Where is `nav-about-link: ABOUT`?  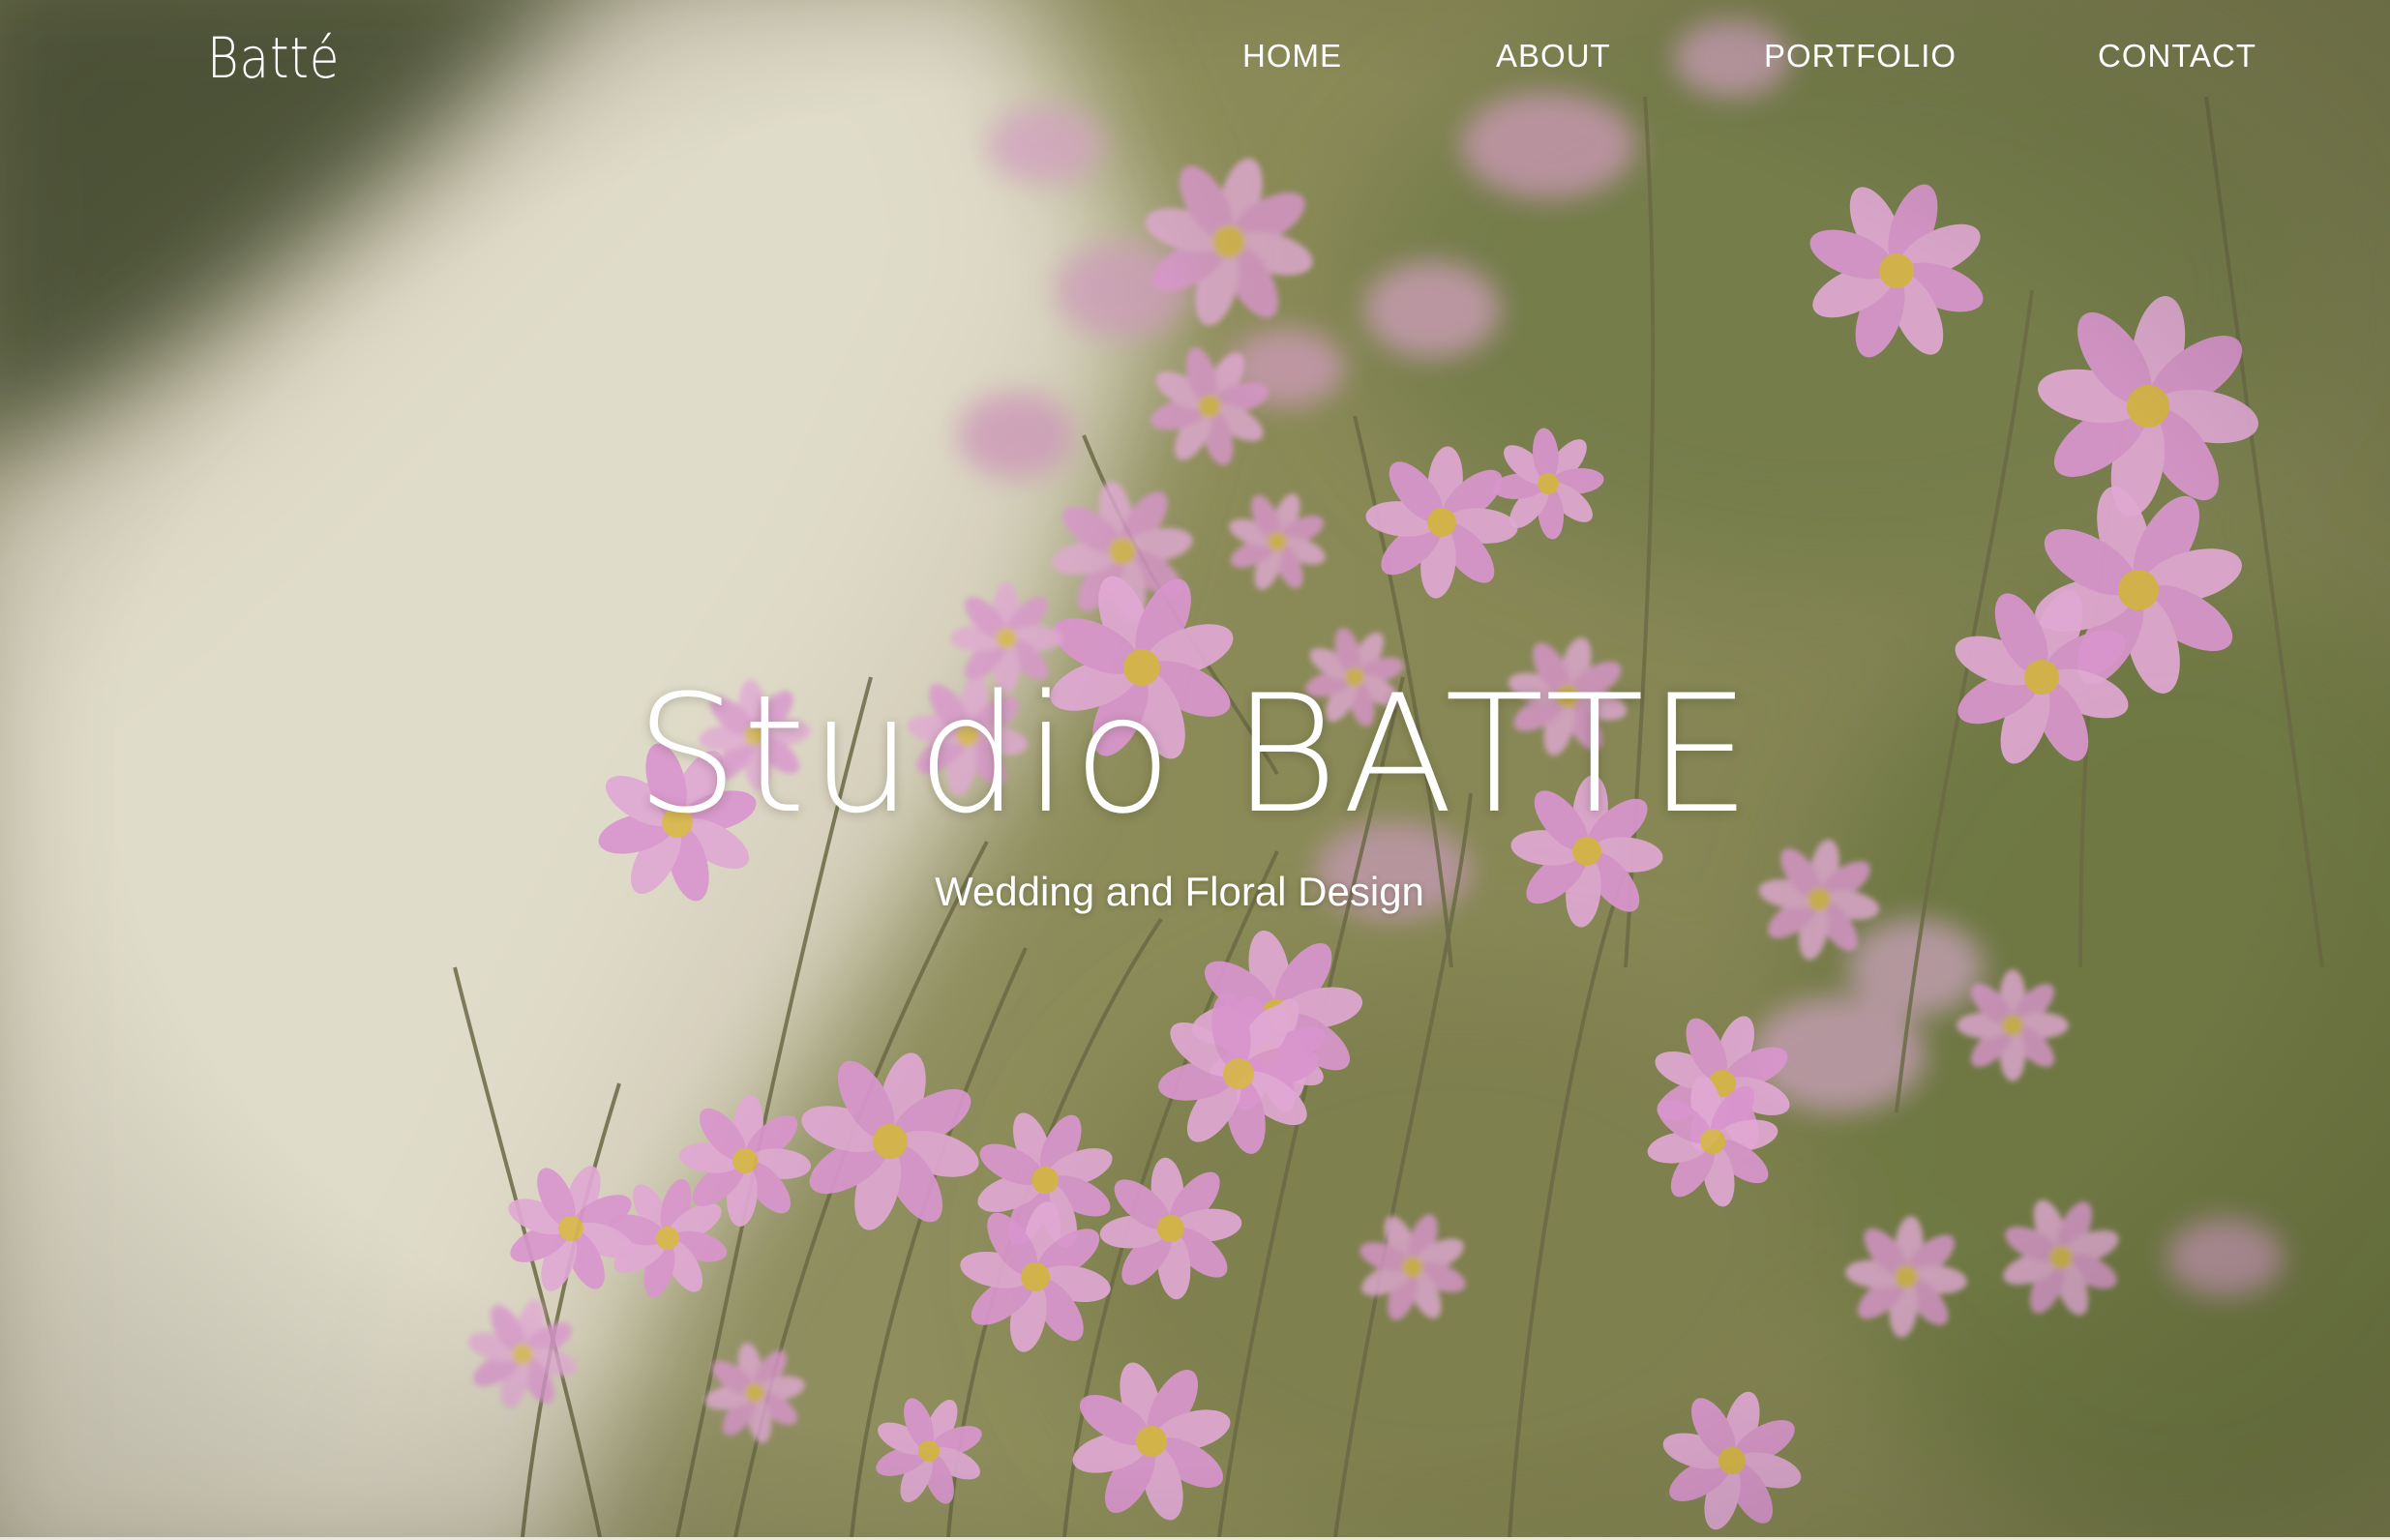 nav-about-link: ABOUT is located at coordinates (1554, 56).